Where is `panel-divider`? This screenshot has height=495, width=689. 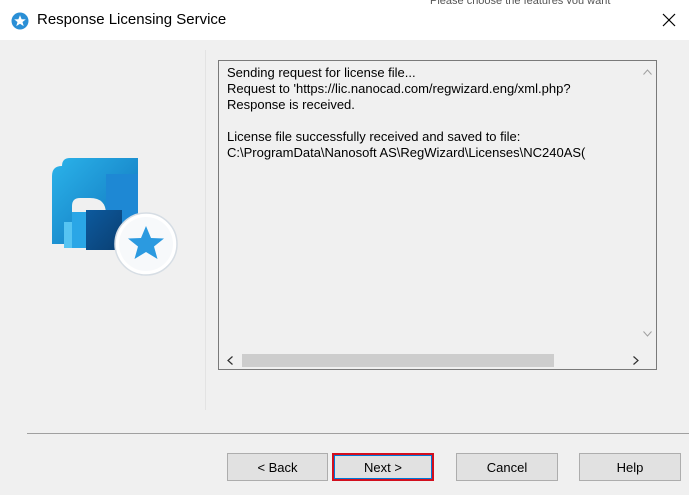 panel-divider is located at coordinates (205, 230).